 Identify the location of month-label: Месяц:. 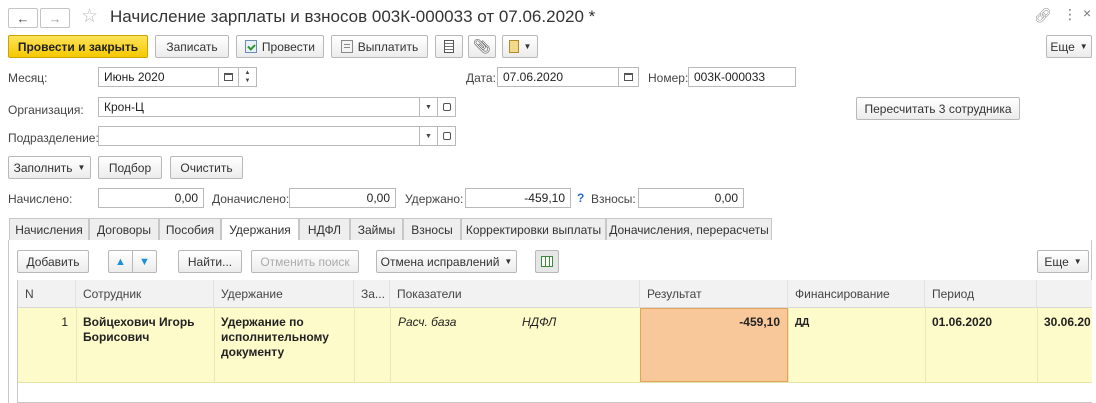
(28, 78).